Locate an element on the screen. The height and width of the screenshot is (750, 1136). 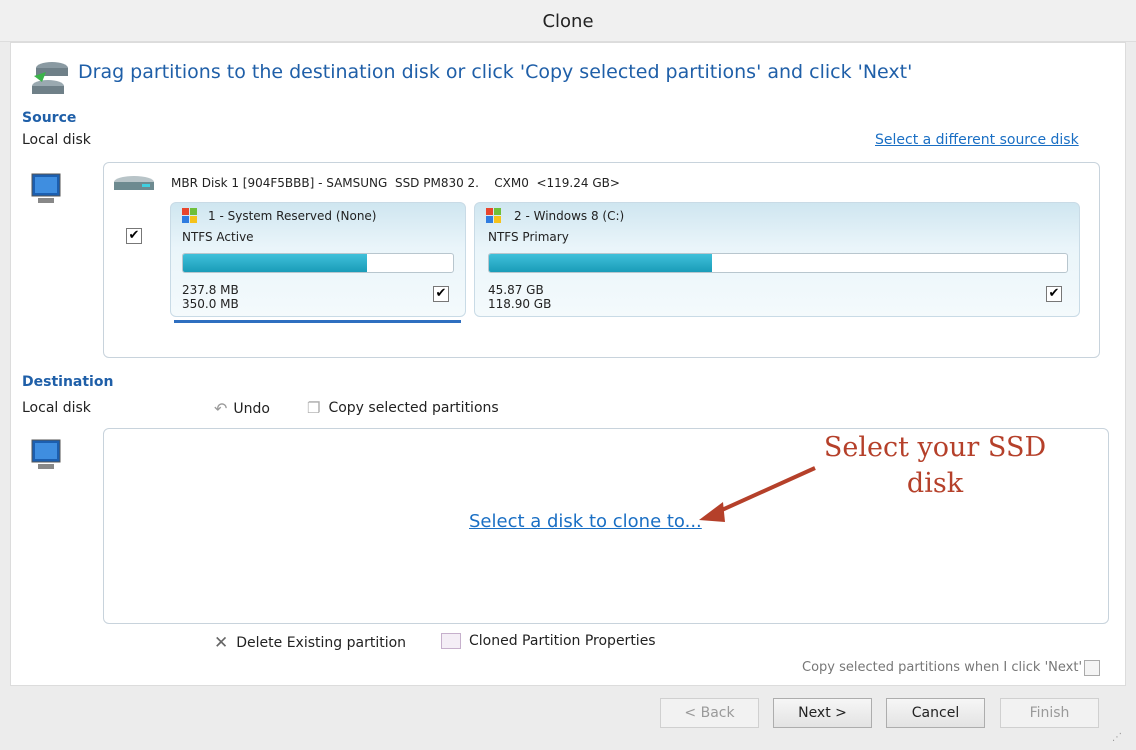
partition-type: NTFS Primary is located at coordinates (528, 237).